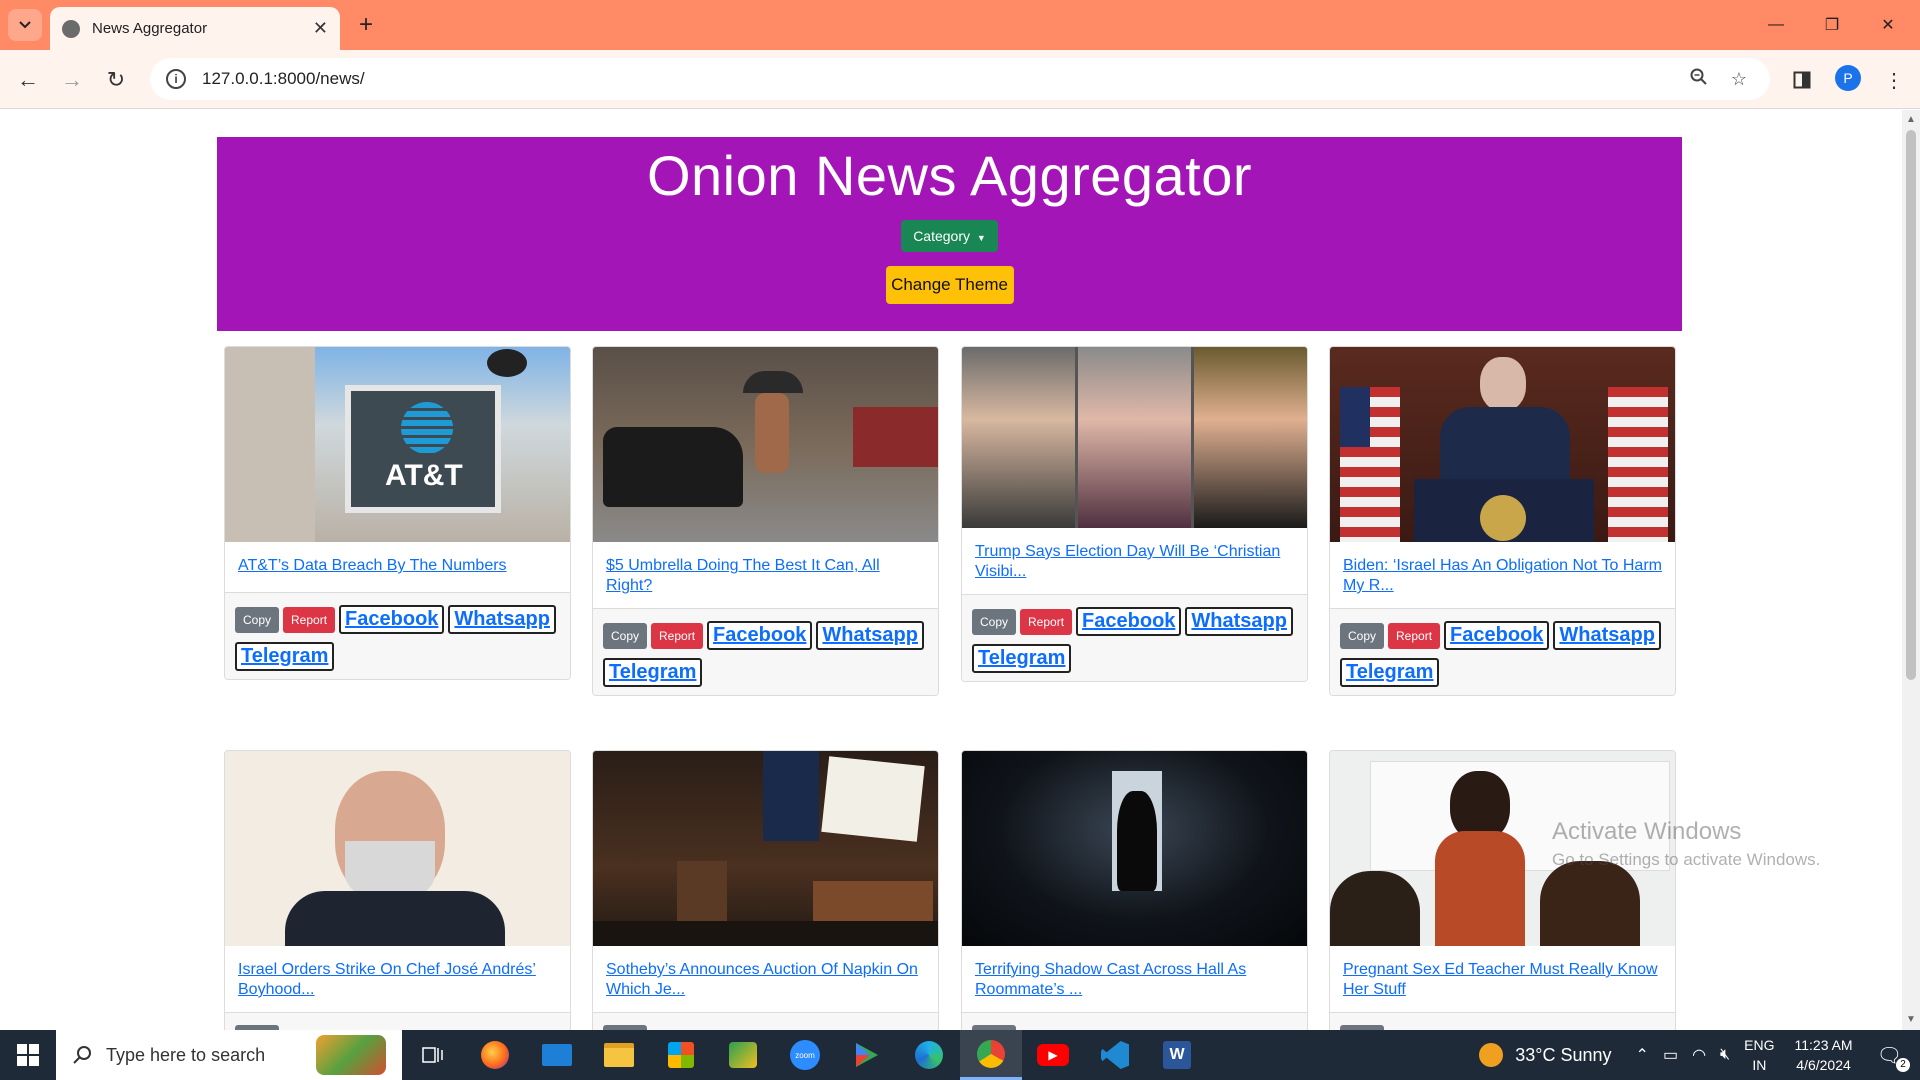 The height and width of the screenshot is (1080, 1920). What do you see at coordinates (1699, 79) in the screenshot?
I see `zoom-icon` at bounding box center [1699, 79].